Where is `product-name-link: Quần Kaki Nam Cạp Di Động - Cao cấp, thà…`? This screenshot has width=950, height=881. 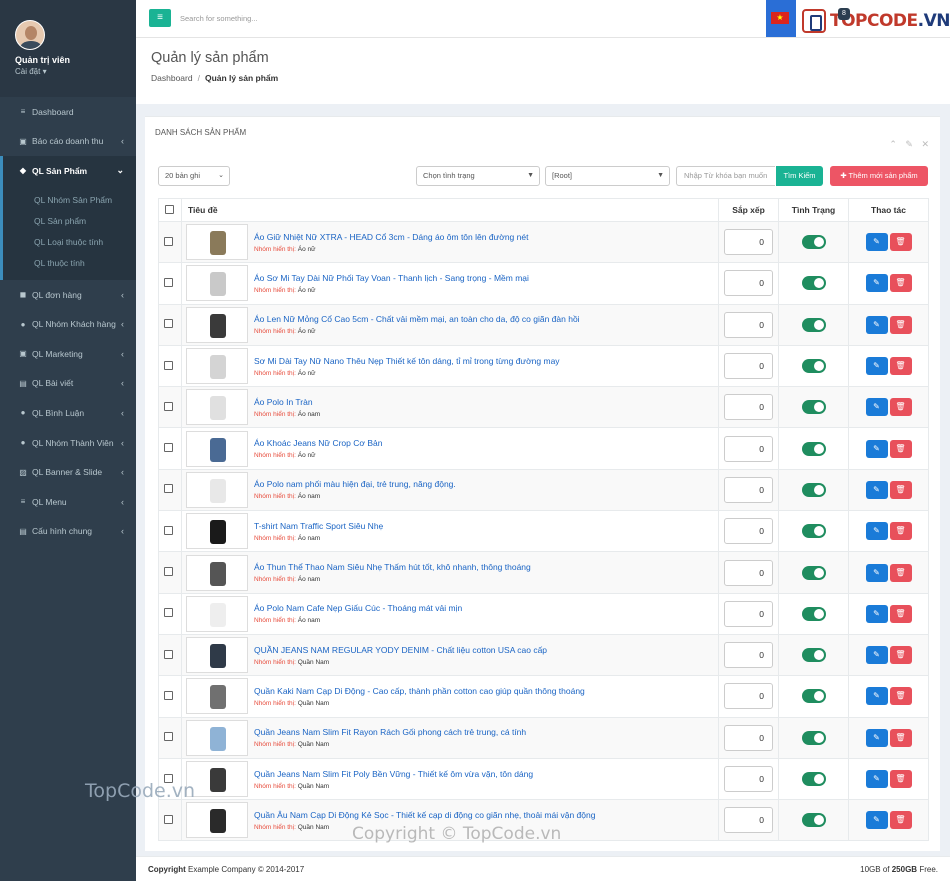
product-name-link: Quần Kaki Nam Cạp Di Động - Cao cấp, thà… is located at coordinates (419, 691).